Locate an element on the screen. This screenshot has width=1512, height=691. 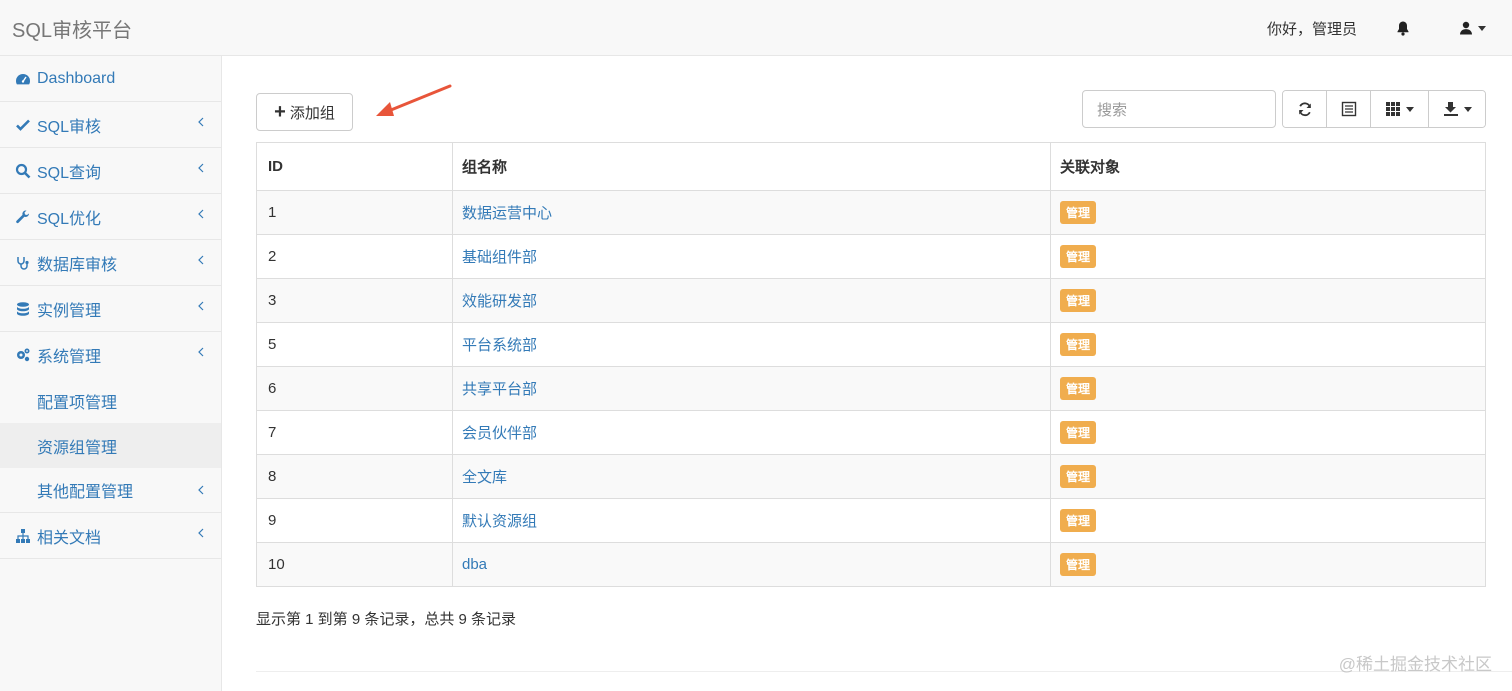
annotation-arrow is located at coordinates (413, 102).